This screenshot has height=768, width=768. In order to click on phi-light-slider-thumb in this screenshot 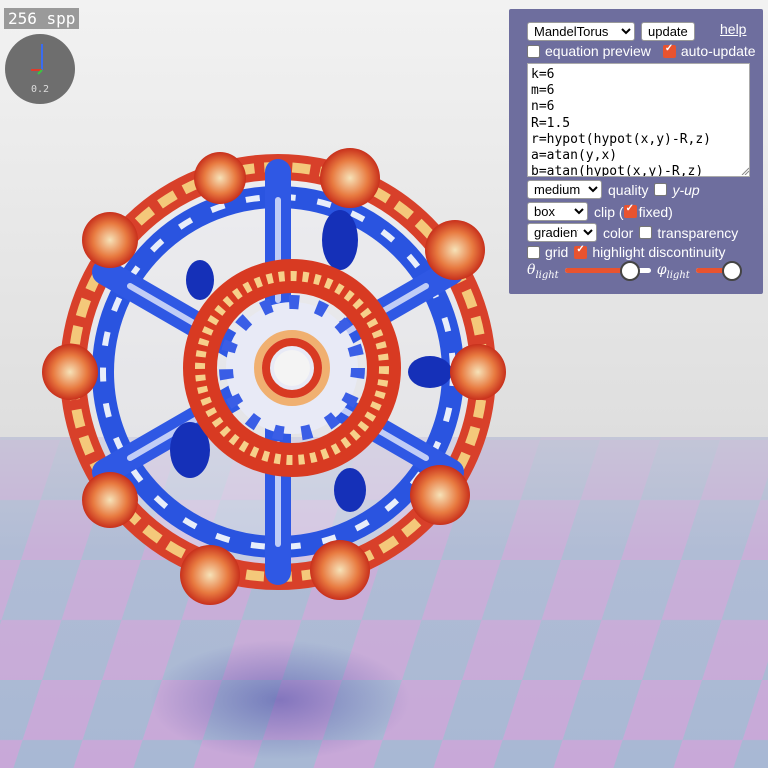, I will do `click(732, 271)`.